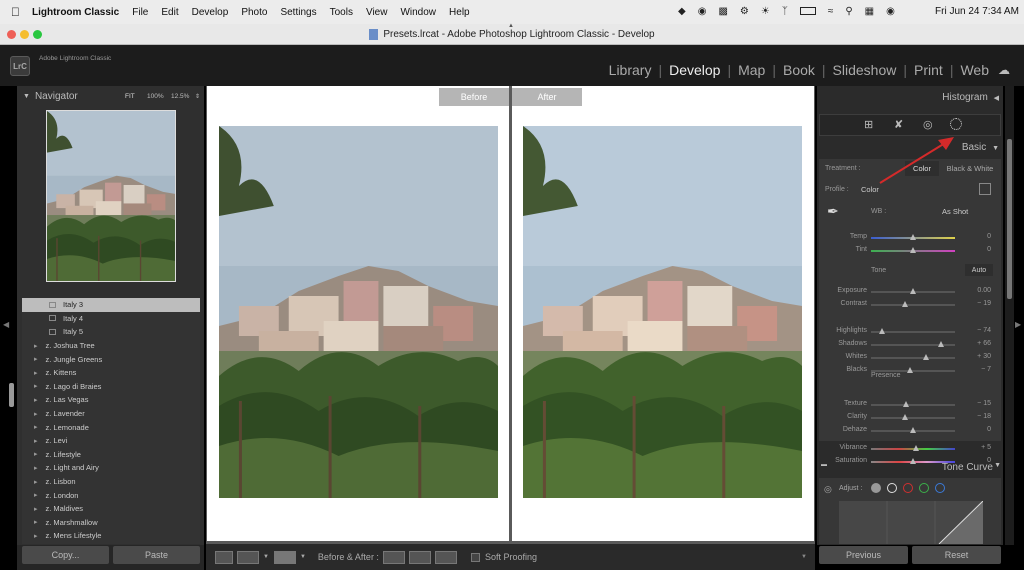  Describe the element at coordinates (1018, 324) in the screenshot. I see `right-panel-toggle-icon: ▶` at that location.